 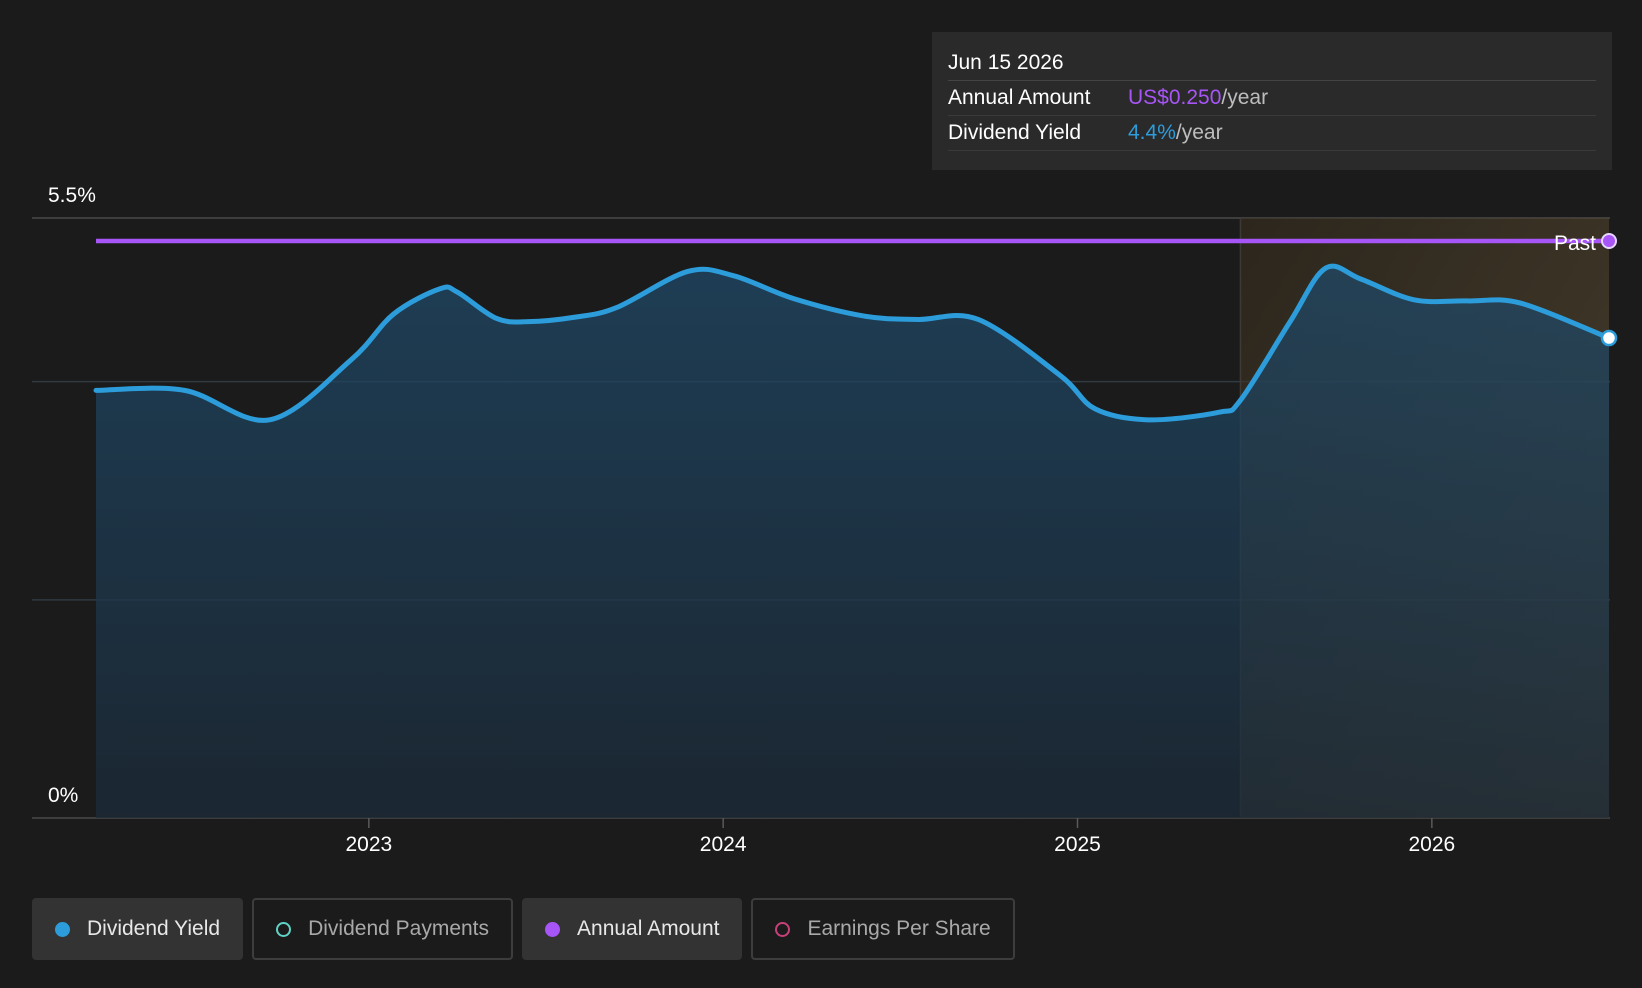 I want to click on y-tick-label: 0%, so click(x=63, y=795).